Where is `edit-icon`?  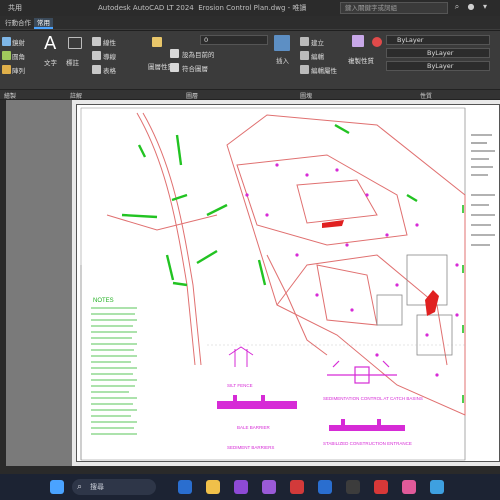
edit-icon is located at coordinates (304, 55).